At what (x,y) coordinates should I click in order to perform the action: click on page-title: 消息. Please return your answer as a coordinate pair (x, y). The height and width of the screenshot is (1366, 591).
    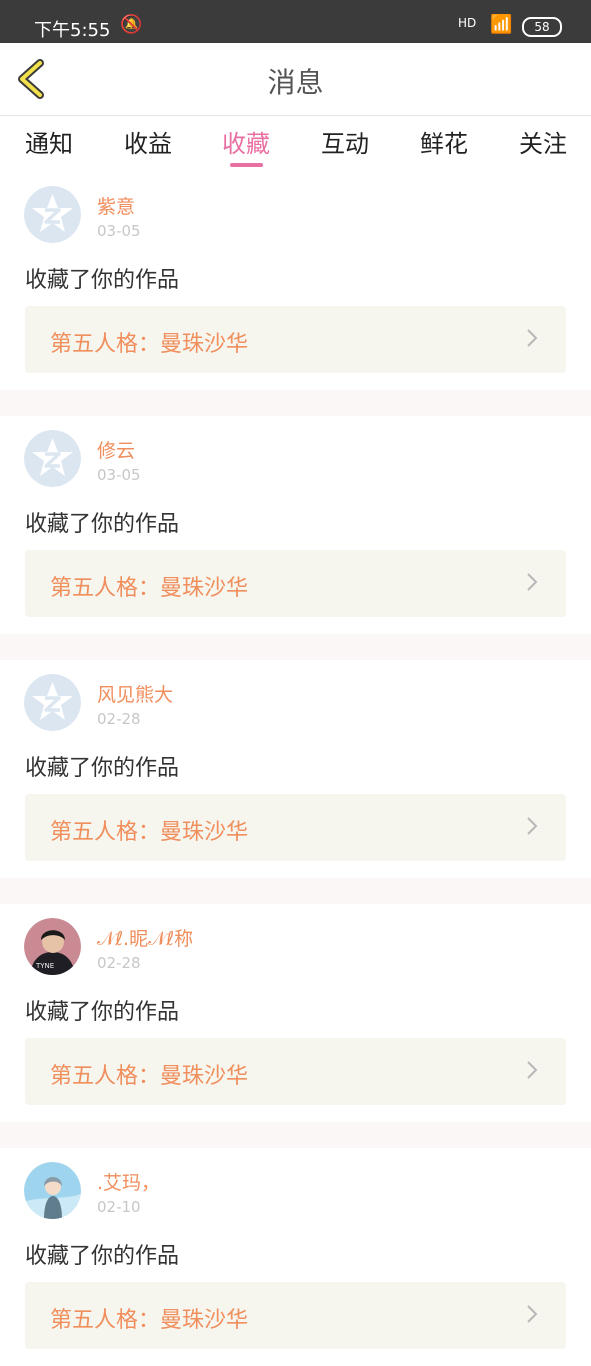
    Looking at the image, I should click on (295, 82).